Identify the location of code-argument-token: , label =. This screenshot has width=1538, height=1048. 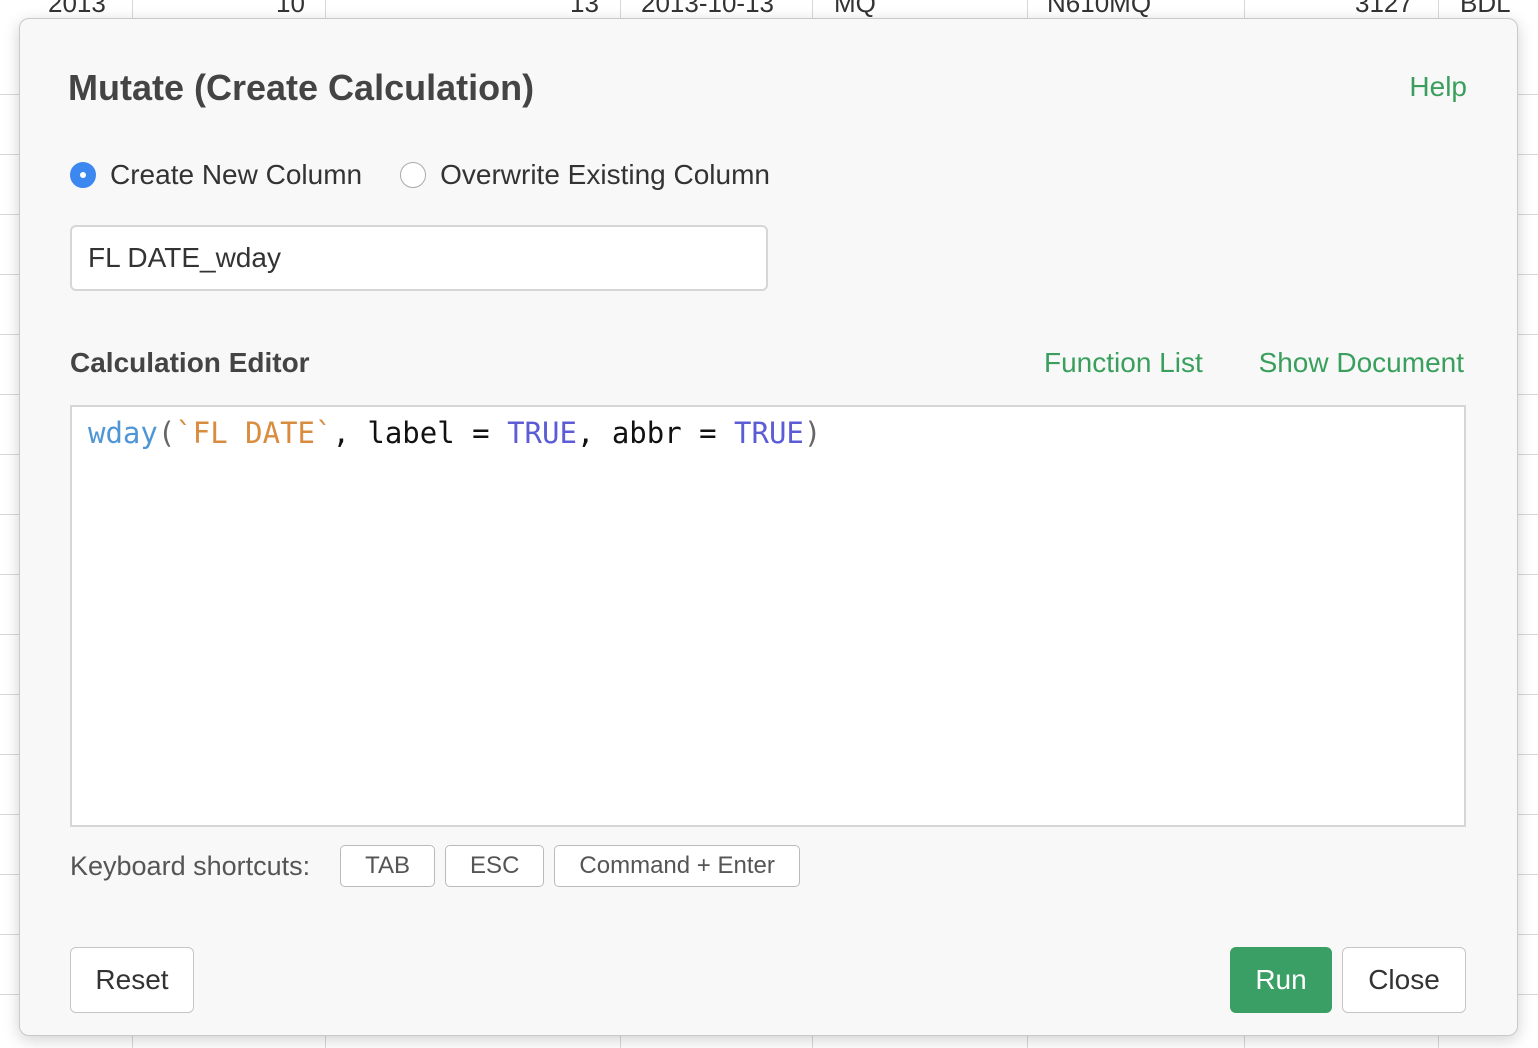
(420, 433).